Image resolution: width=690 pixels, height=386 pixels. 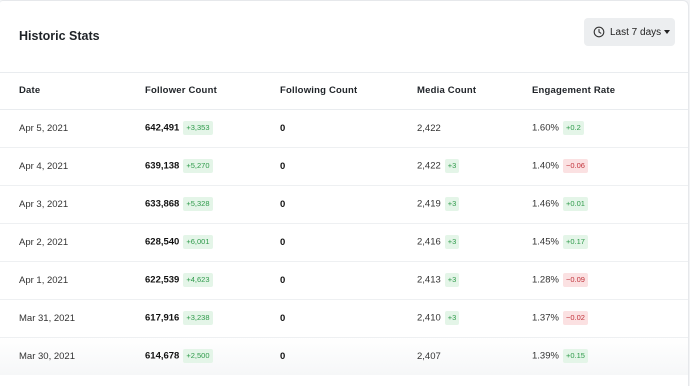 I want to click on follower-count-value: 642,491, so click(x=162, y=128).